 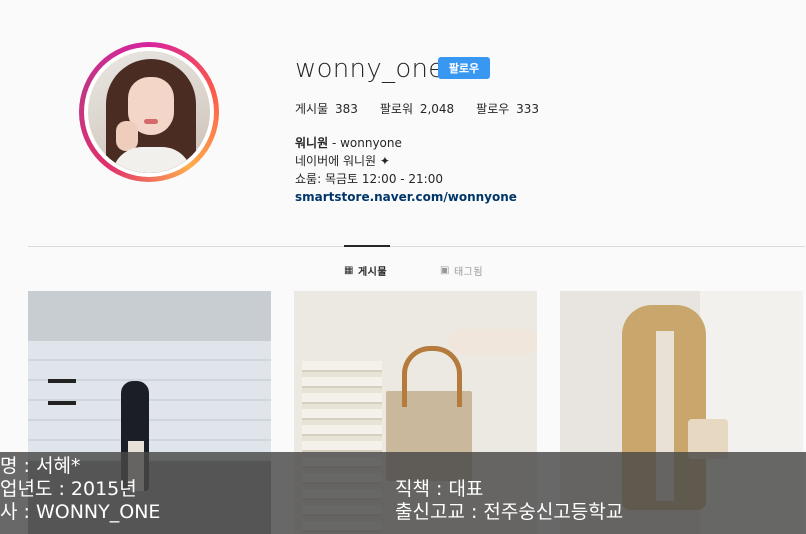 I want to click on photo-wall, so click(x=149, y=316).